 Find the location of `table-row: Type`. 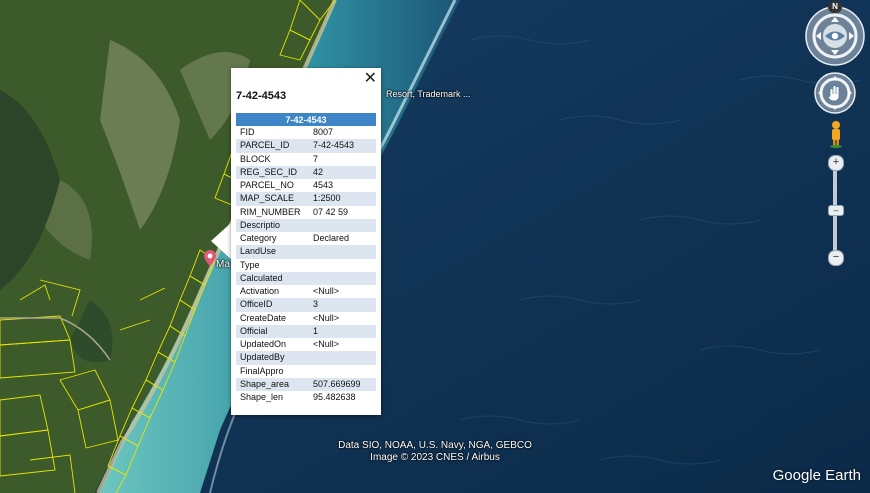

table-row: Type is located at coordinates (306, 265).